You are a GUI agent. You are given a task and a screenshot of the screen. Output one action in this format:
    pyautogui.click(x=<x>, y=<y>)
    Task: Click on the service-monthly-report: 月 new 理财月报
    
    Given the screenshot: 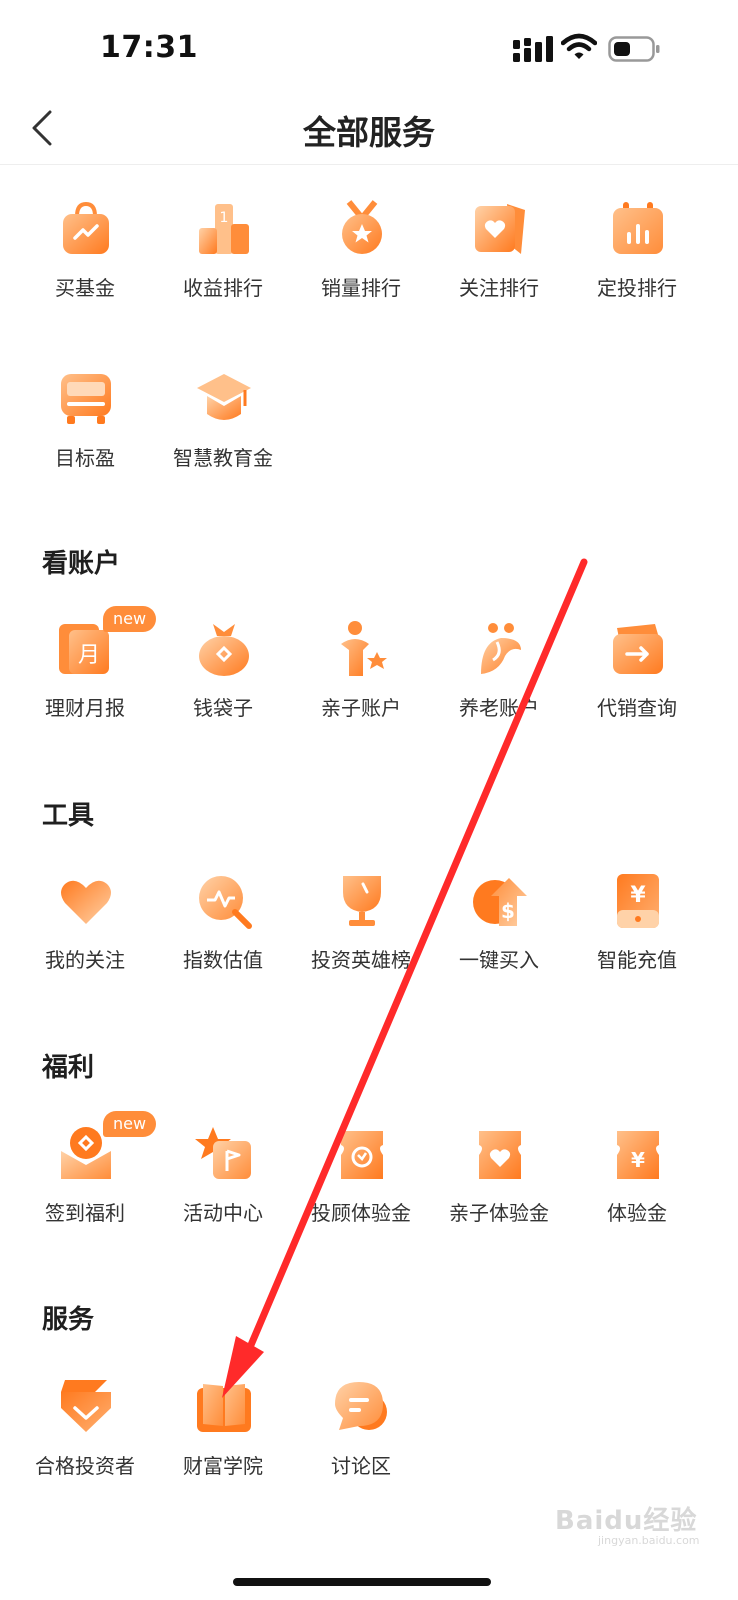 What is the action you would take?
    pyautogui.click(x=86, y=673)
    